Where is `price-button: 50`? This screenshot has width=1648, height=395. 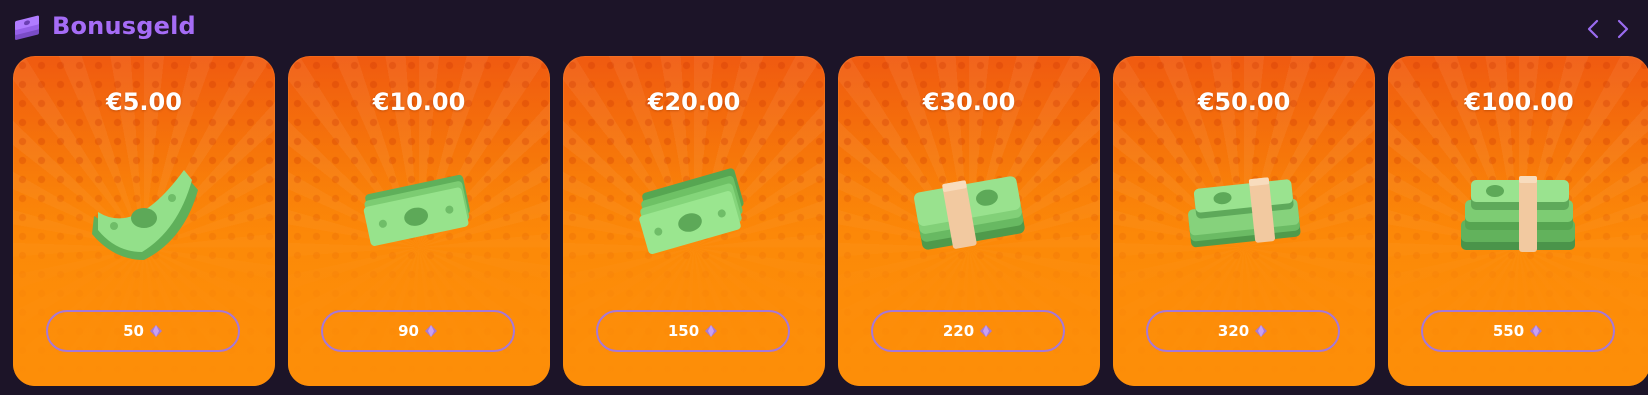 price-button: 50 is located at coordinates (143, 331).